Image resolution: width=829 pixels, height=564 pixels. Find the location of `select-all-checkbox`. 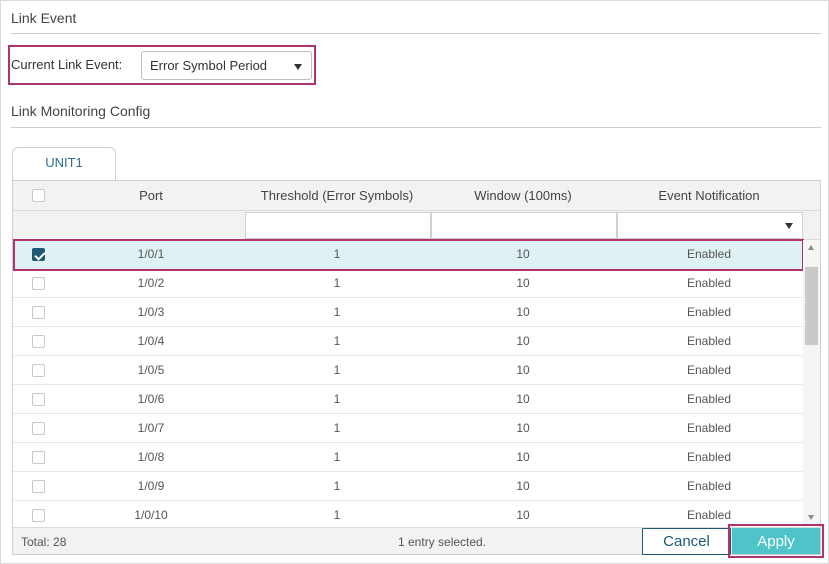

select-all-checkbox is located at coordinates (38, 195).